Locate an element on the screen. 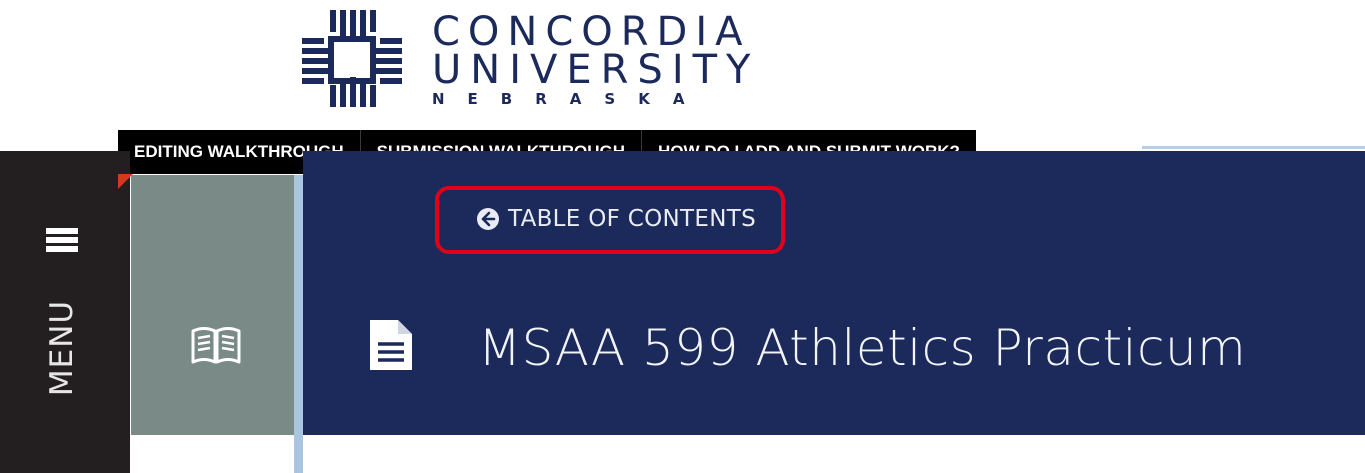 Image resolution: width=1365 pixels, height=473 pixels. menu-button-label: MENU is located at coordinates (62, 348).